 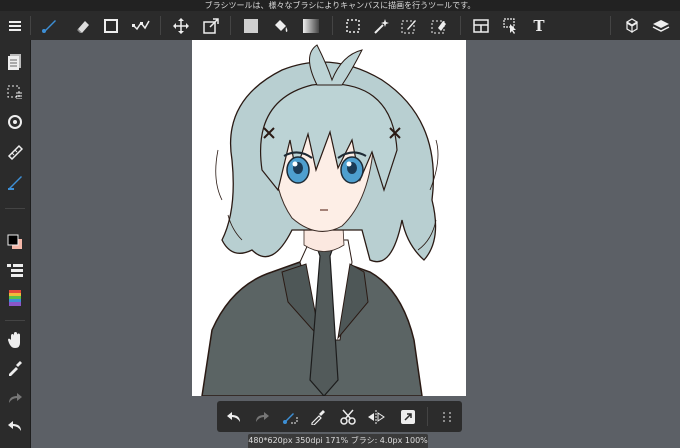 I want to click on shape-tool-icon, so click(x=111, y=25).